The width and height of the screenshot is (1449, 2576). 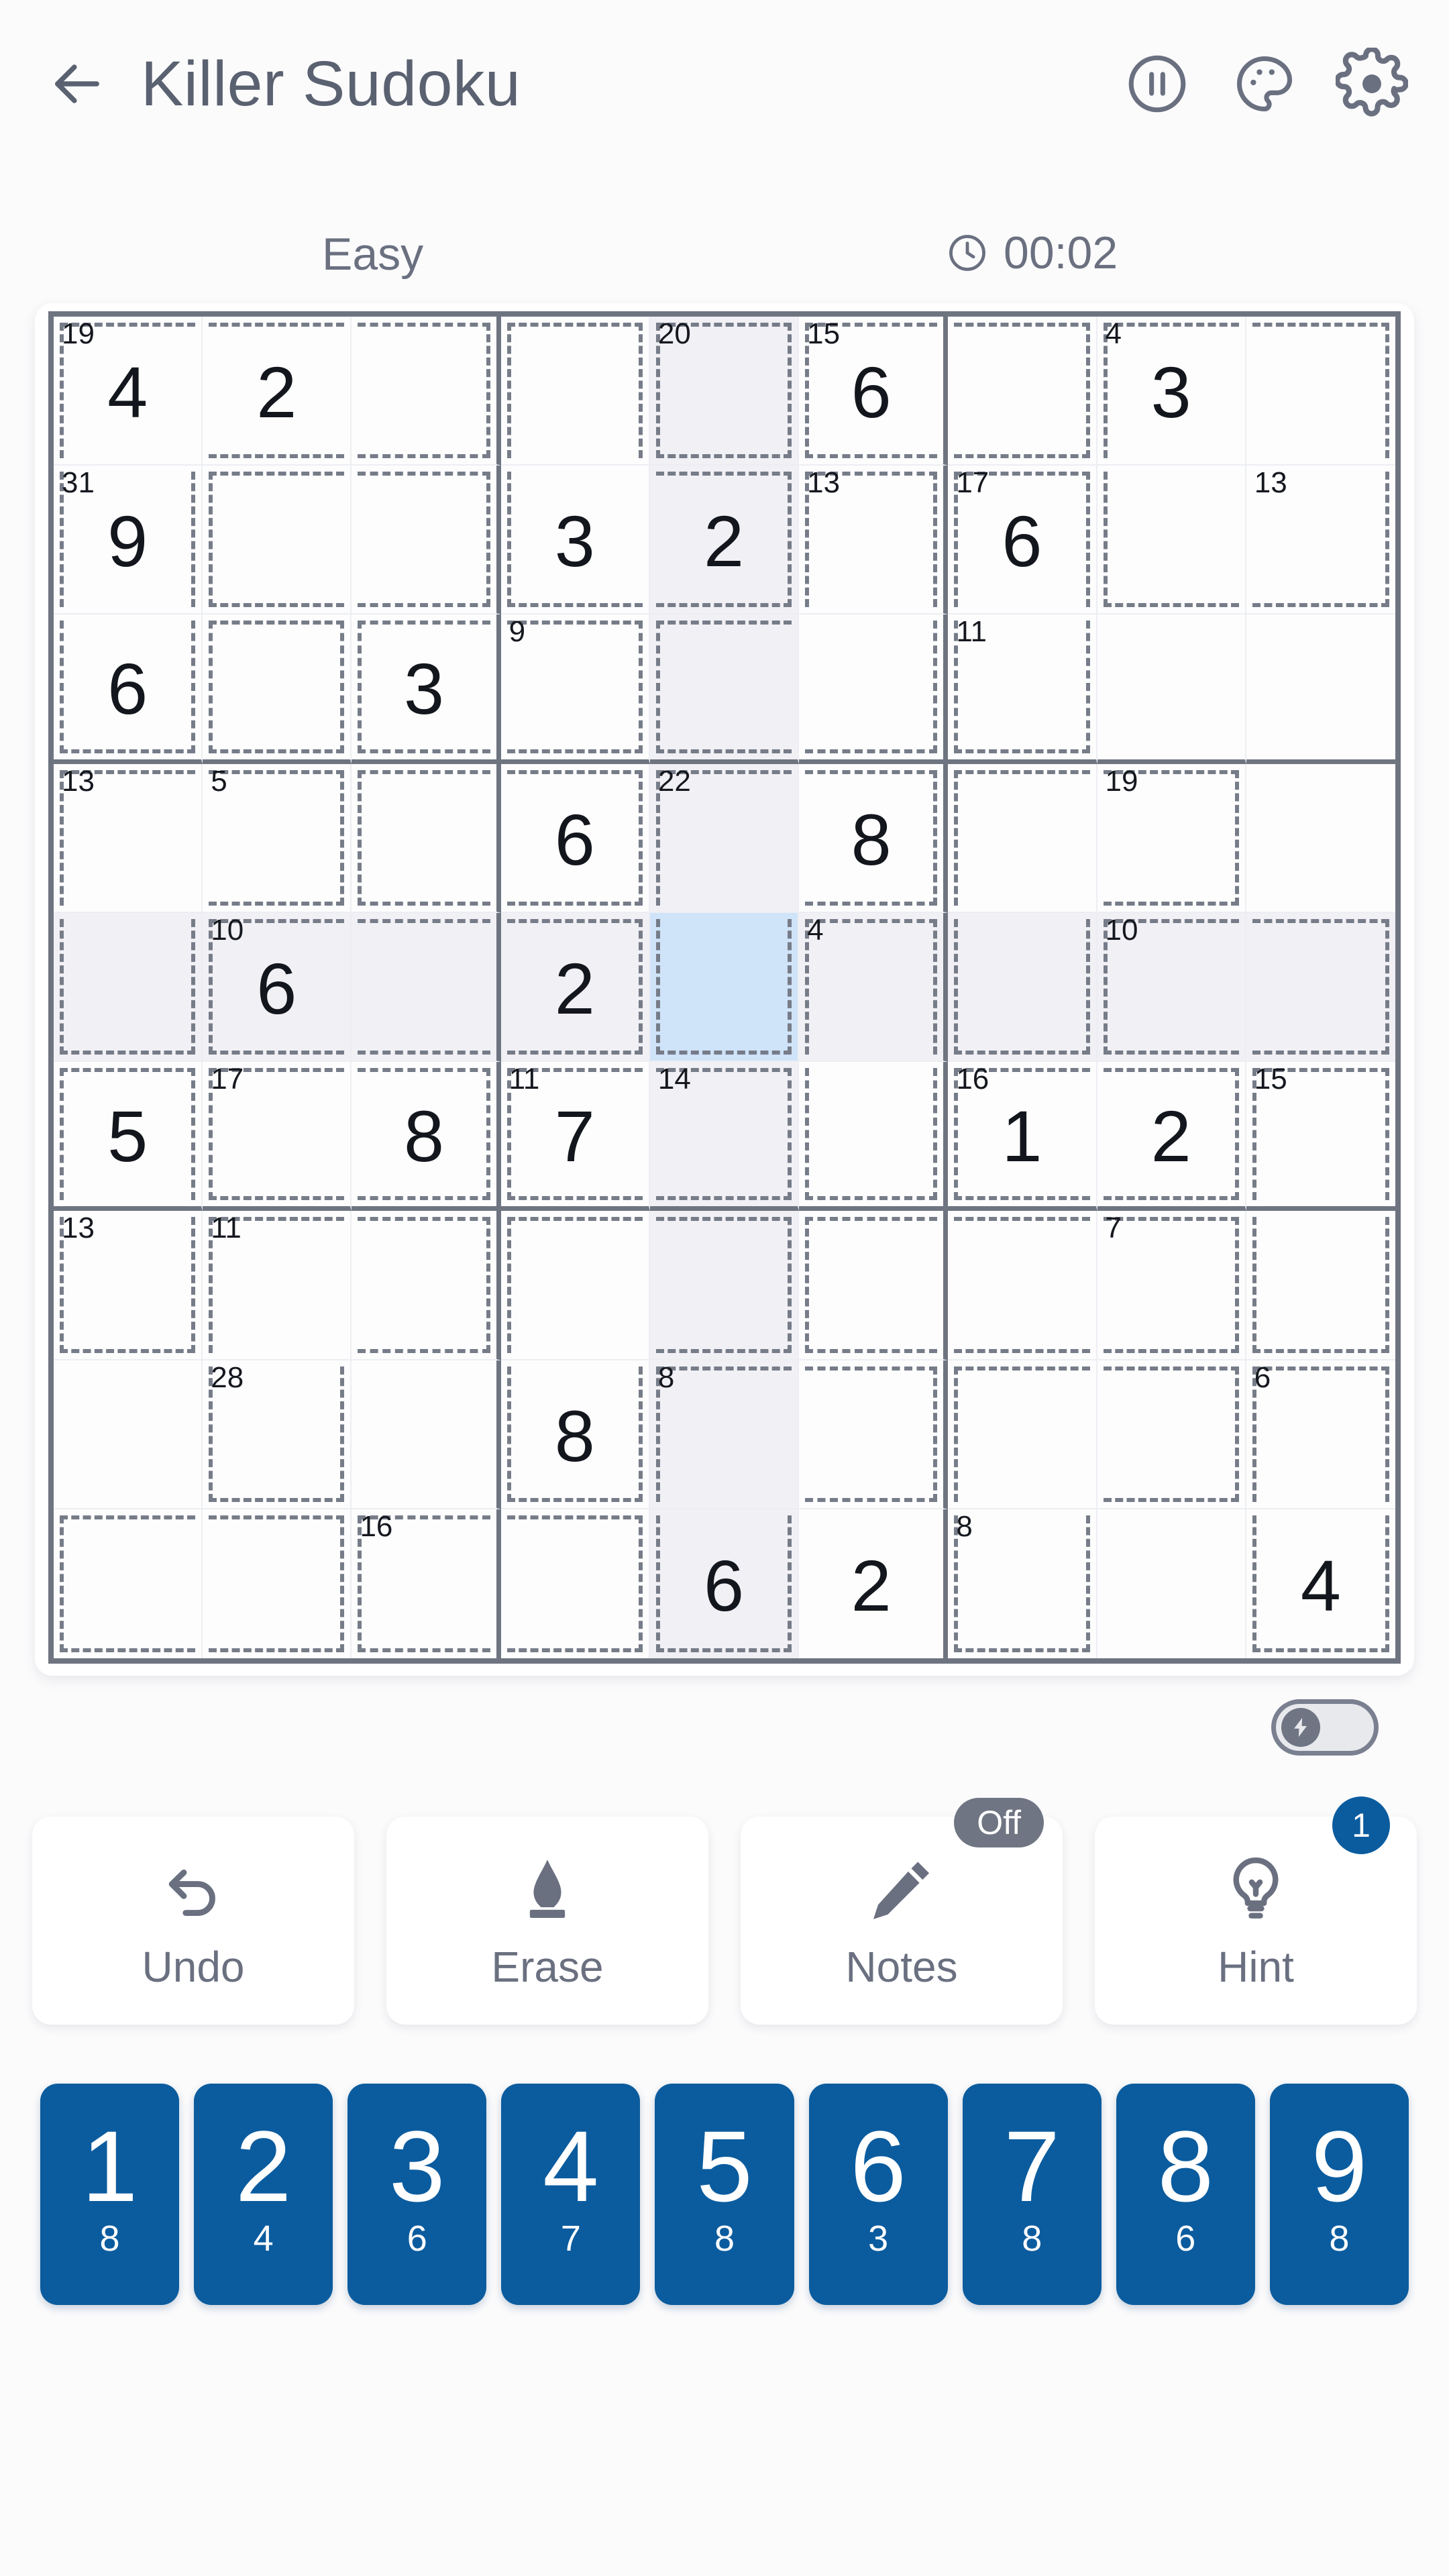 I want to click on grid-cell-r1c2: 2, so click(x=277, y=391).